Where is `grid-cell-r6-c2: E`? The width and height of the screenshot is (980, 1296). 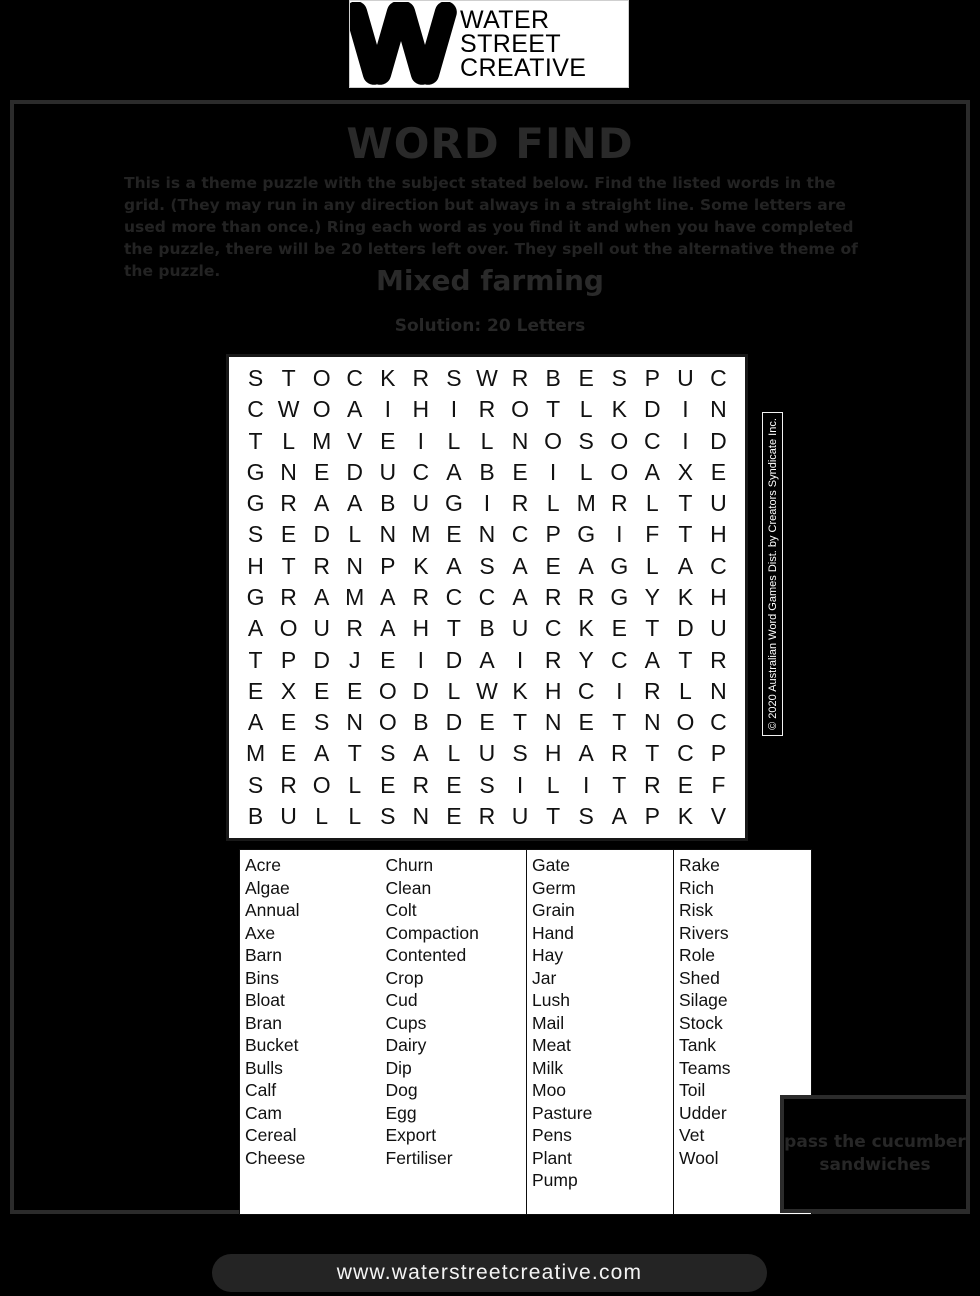 grid-cell-r6-c2: E is located at coordinates (288, 534).